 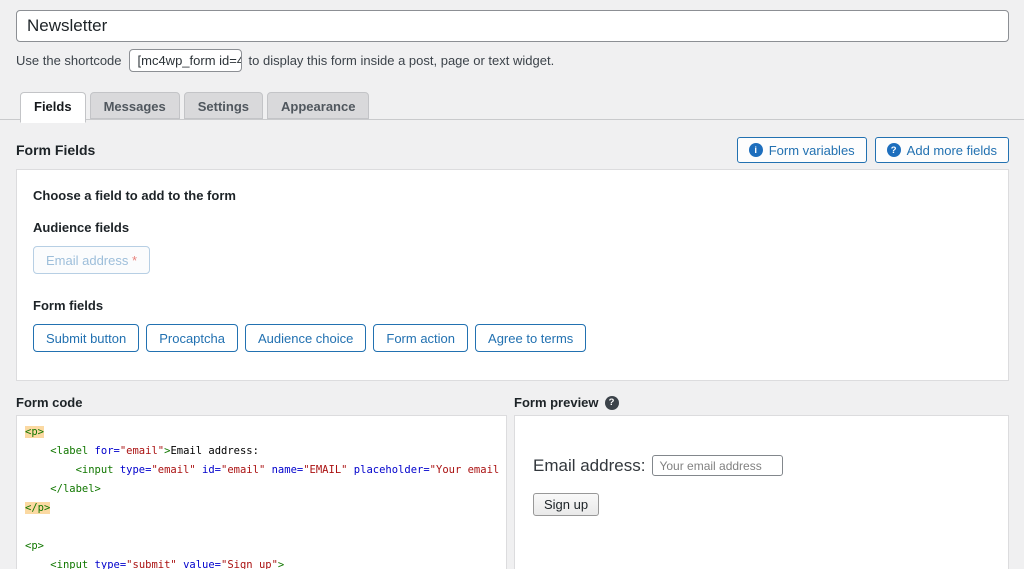 What do you see at coordinates (223, 105) in the screenshot?
I see `tab-settings: Settings` at bounding box center [223, 105].